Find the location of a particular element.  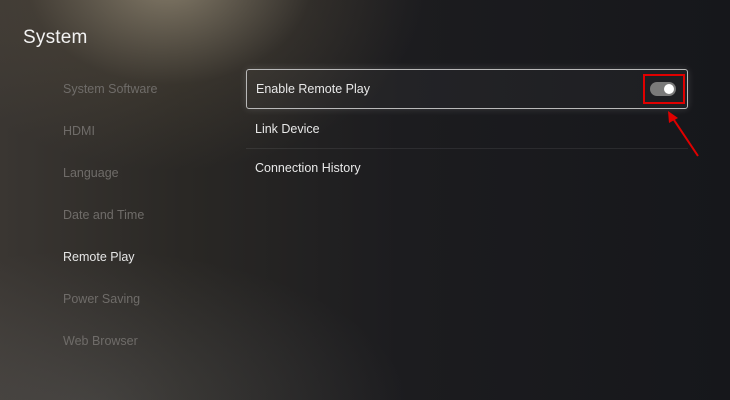

sidebar-item-remote-play: Remote Play is located at coordinates (99, 257).